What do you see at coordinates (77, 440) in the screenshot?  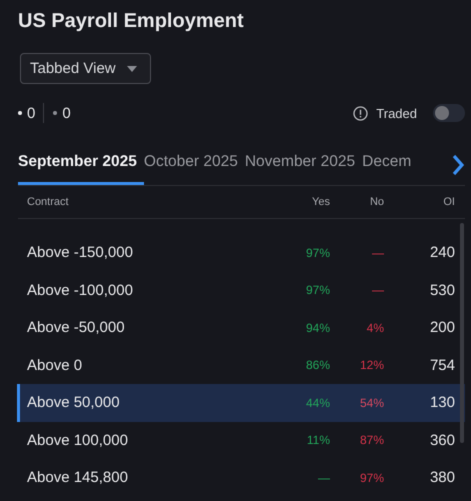 I see `contract-name: Above 100,000` at bounding box center [77, 440].